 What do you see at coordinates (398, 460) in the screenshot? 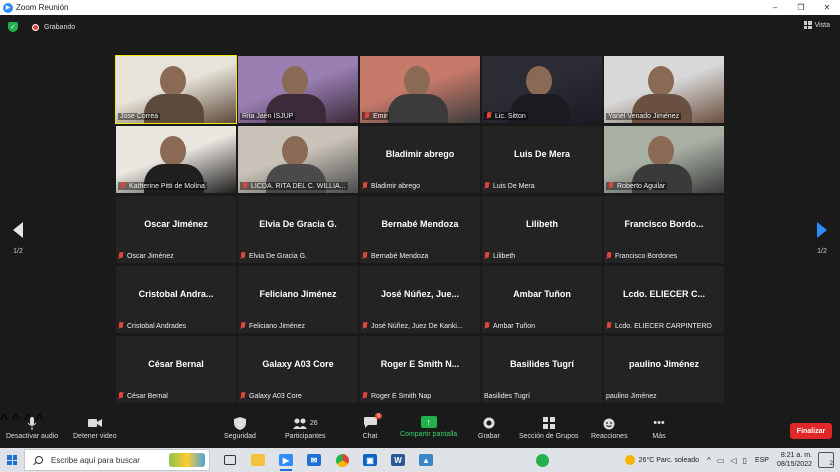
I see `taskbar-word: W` at bounding box center [398, 460].